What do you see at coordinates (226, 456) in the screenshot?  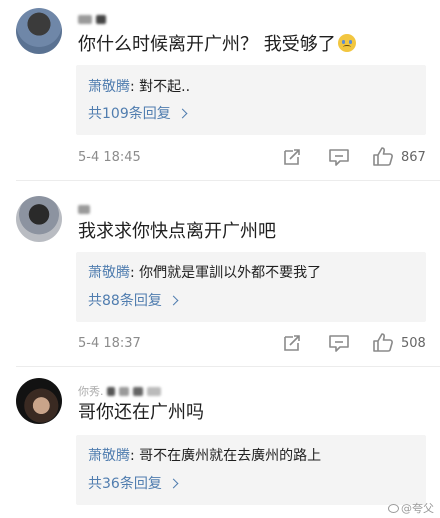 I see `reply-text: : 哥不在廣州就在去廣州的路上` at bounding box center [226, 456].